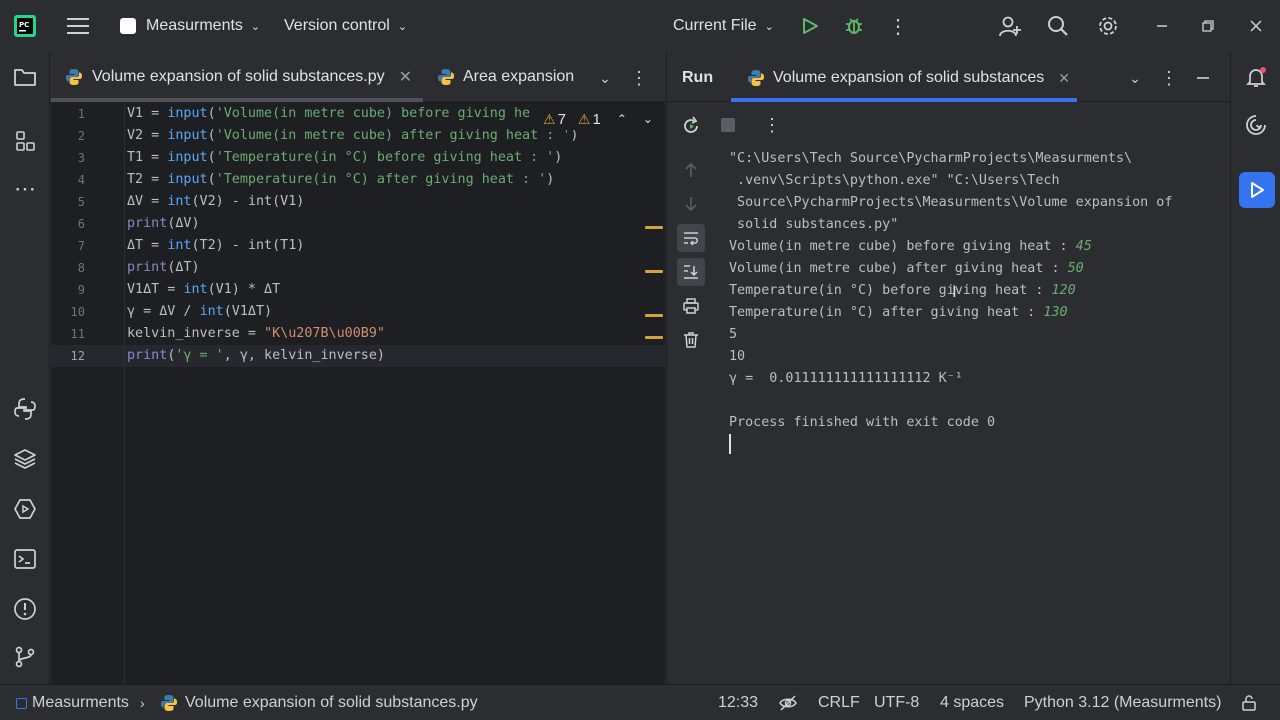 The width and height of the screenshot is (1280, 720). What do you see at coordinates (550, 179) in the screenshot?
I see `code-token: )` at bounding box center [550, 179].